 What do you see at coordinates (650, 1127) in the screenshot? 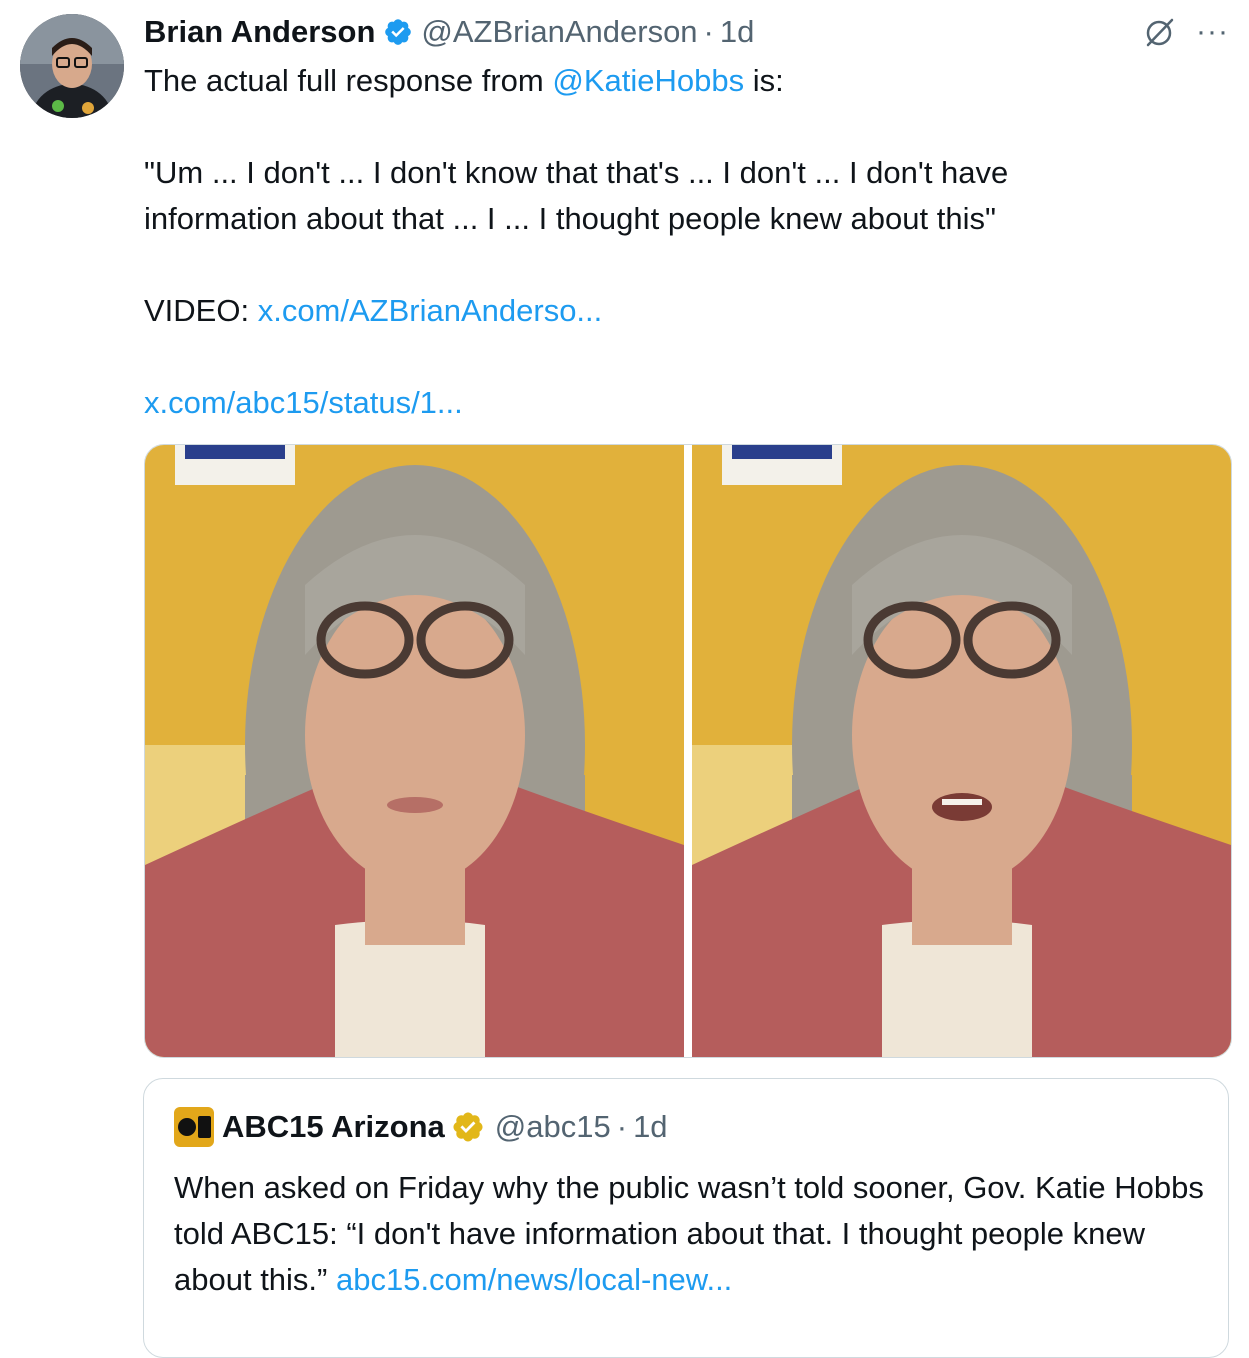
I see `quoted-time: 1d` at bounding box center [650, 1127].